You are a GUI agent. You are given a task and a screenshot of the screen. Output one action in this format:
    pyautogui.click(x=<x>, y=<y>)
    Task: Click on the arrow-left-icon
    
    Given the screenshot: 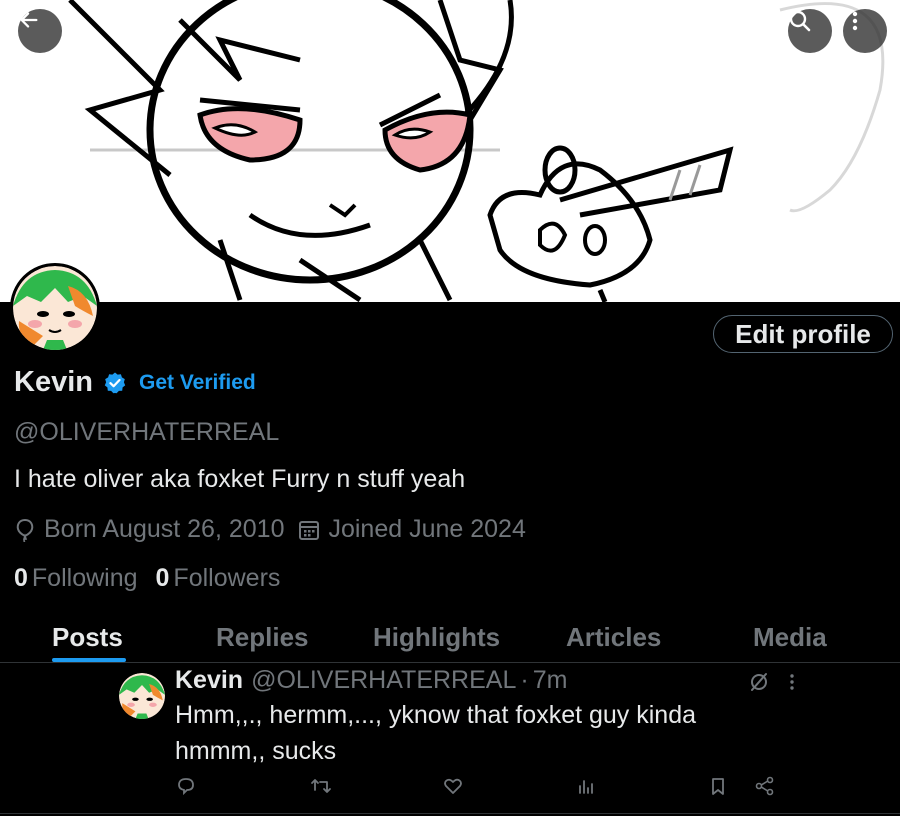 What is the action you would take?
    pyautogui.click(x=29, y=20)
    